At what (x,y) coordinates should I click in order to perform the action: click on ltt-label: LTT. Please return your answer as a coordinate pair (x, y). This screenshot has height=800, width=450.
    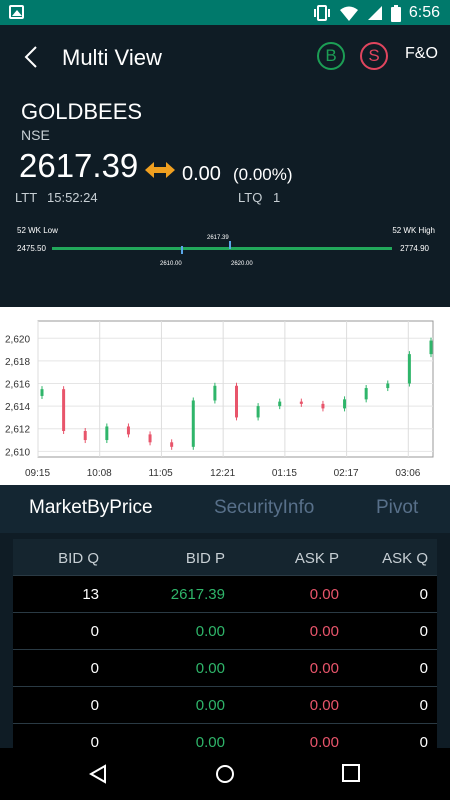
    Looking at the image, I should click on (26, 197).